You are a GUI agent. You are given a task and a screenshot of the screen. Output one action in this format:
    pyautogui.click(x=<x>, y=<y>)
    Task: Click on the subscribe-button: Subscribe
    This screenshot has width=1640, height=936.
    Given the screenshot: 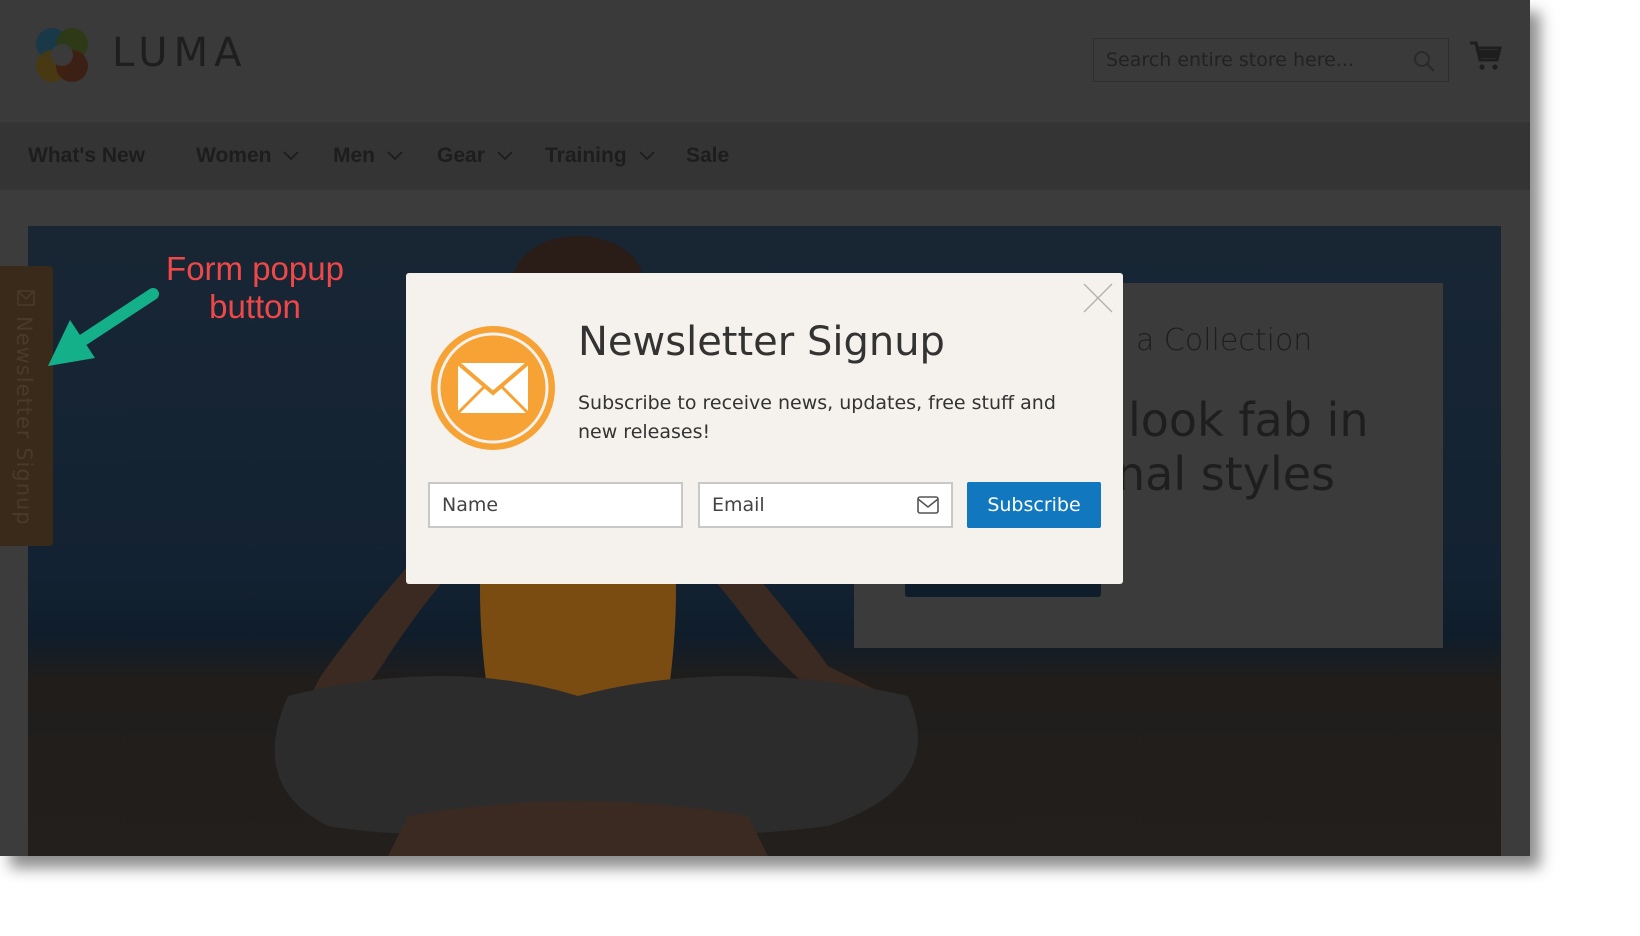 What is the action you would take?
    pyautogui.click(x=1034, y=505)
    